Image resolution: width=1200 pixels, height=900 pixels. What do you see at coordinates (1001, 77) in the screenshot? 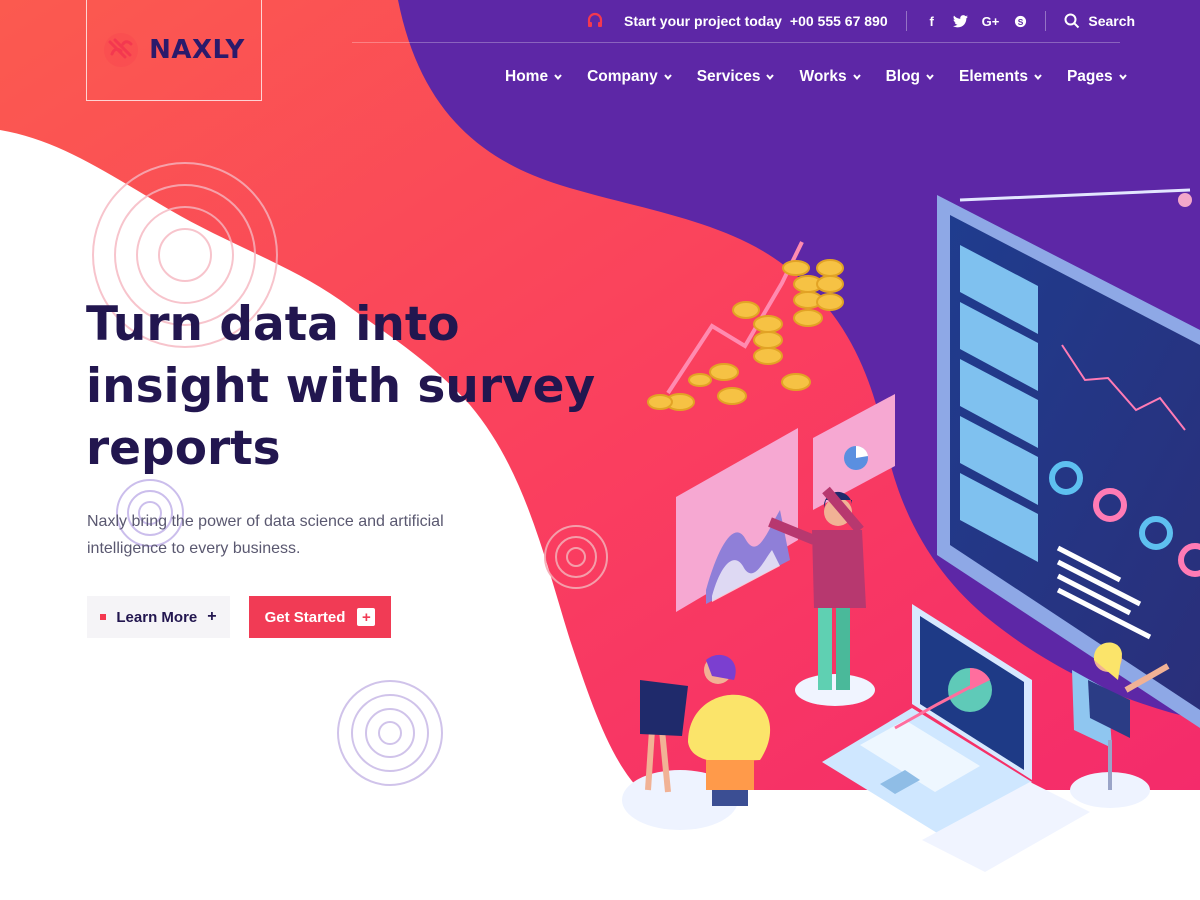
I see `nav-item-elements: Elements` at bounding box center [1001, 77].